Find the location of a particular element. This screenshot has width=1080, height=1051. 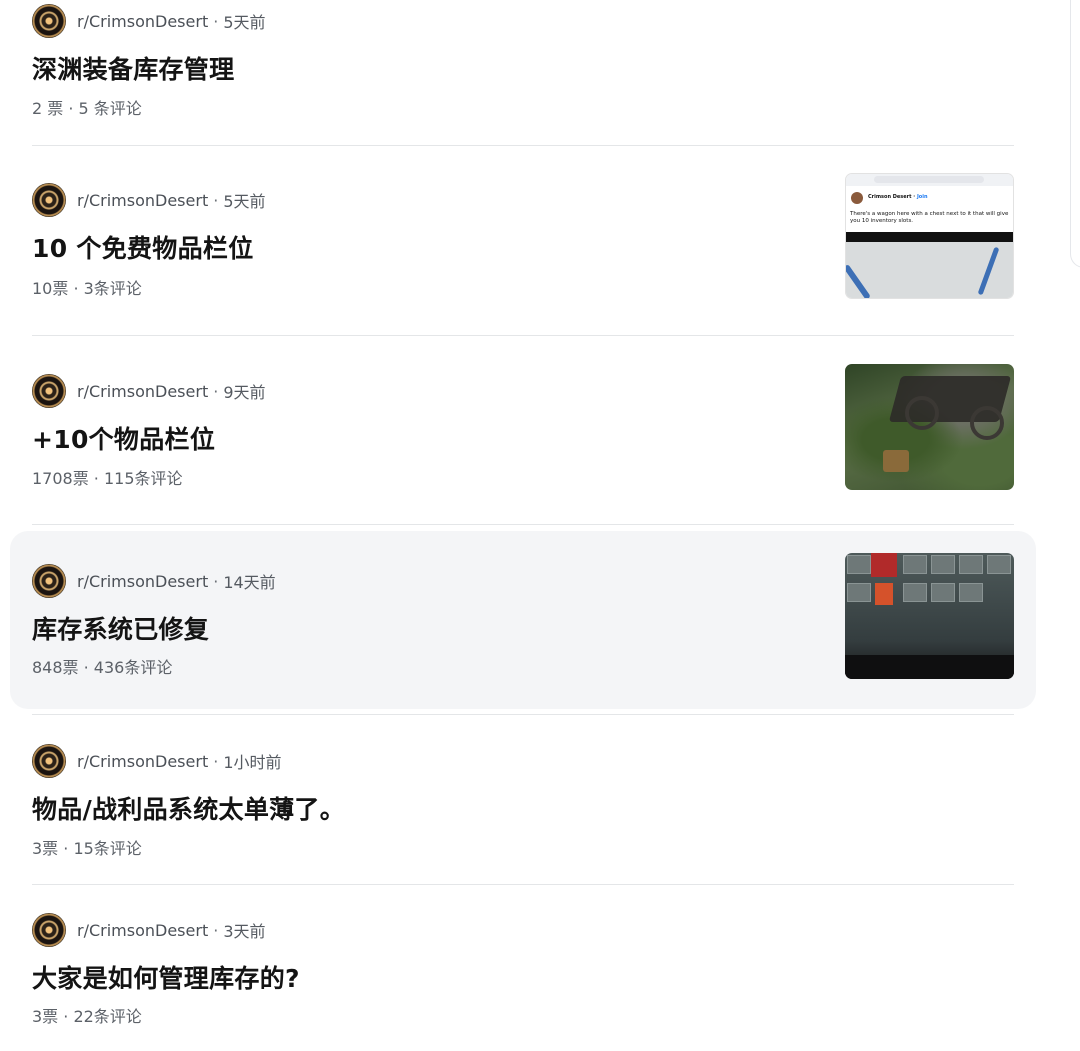

floor is located at coordinates (929, 667).